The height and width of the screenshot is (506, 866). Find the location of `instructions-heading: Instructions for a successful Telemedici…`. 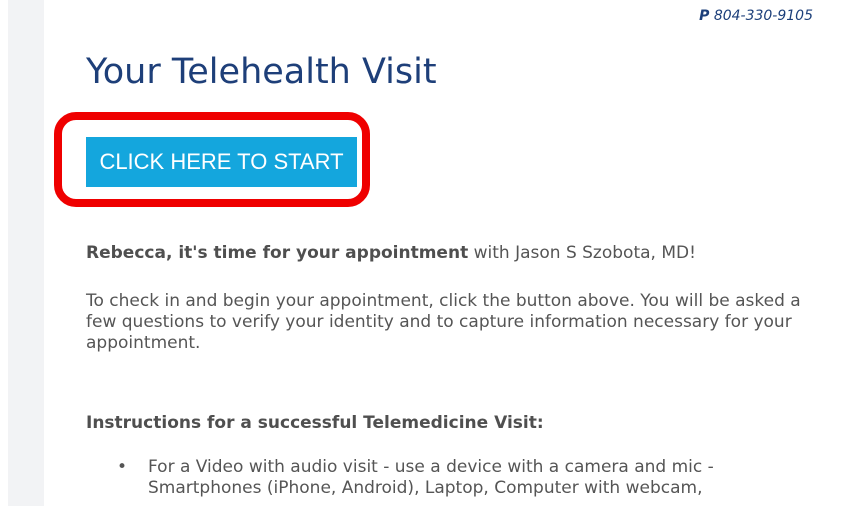

instructions-heading: Instructions for a successful Telemedici… is located at coordinates (315, 423).